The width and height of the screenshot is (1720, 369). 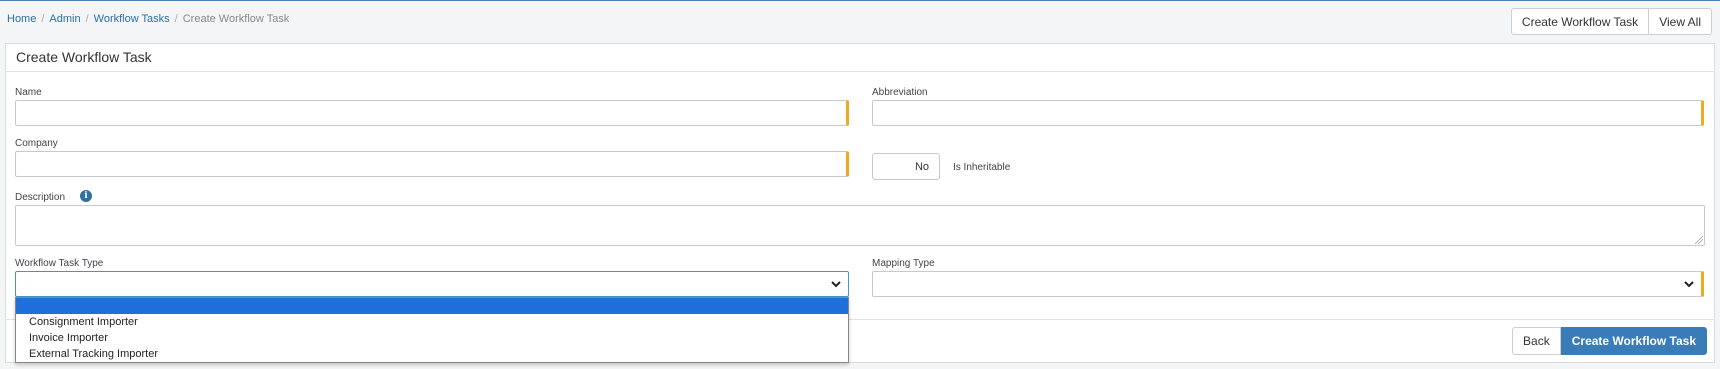 What do you see at coordinates (432, 113) in the screenshot?
I see `name-input` at bounding box center [432, 113].